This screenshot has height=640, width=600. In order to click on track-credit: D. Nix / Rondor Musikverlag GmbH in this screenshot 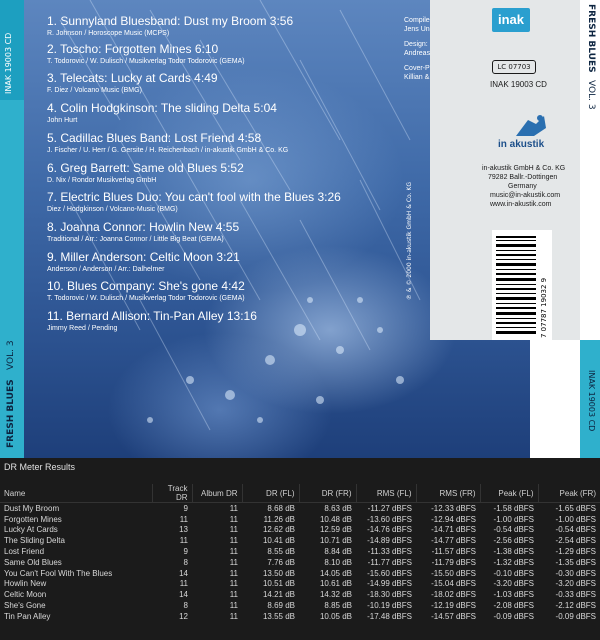, I will do `click(102, 180)`.